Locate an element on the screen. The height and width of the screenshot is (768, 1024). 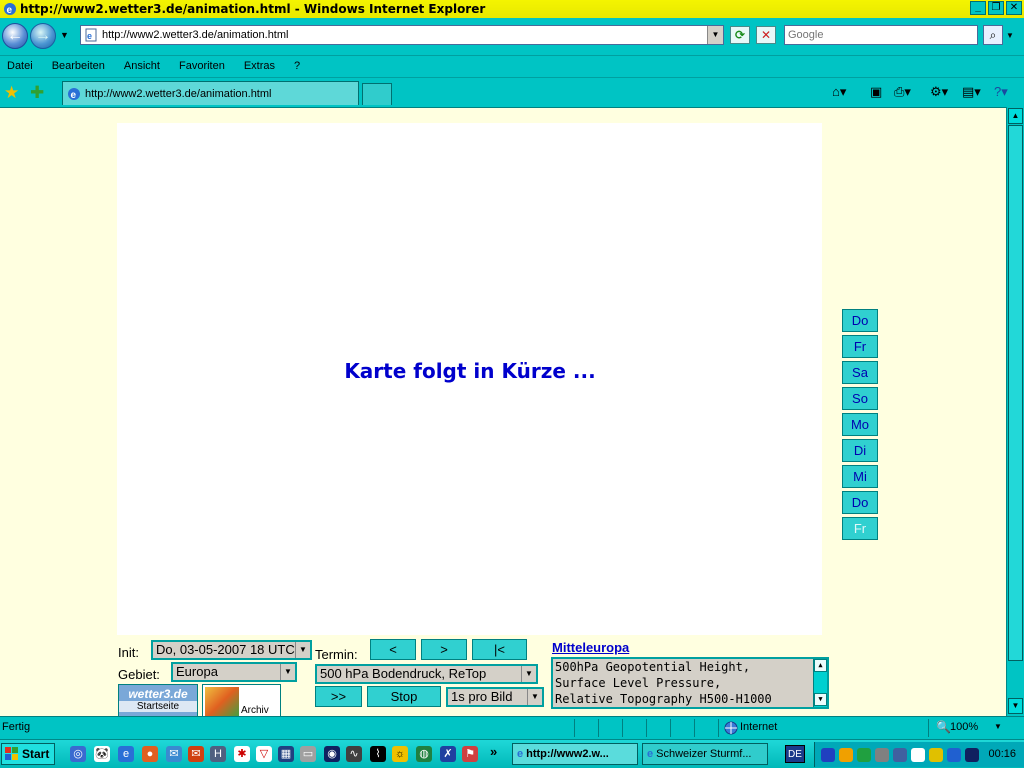
page-menu-icon: ▤▾ is located at coordinates (971, 92).